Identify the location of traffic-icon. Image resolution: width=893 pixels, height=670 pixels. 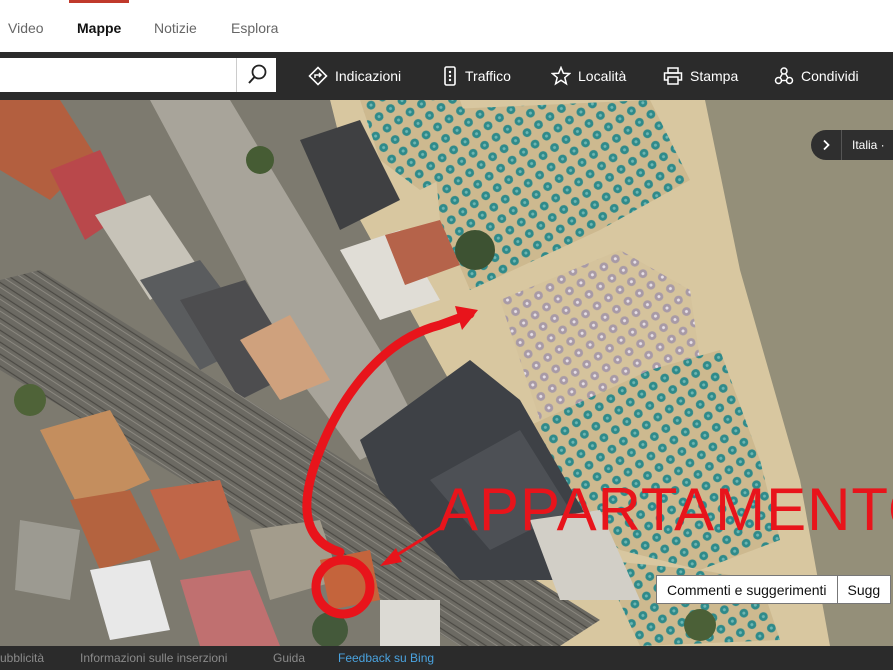
(450, 76).